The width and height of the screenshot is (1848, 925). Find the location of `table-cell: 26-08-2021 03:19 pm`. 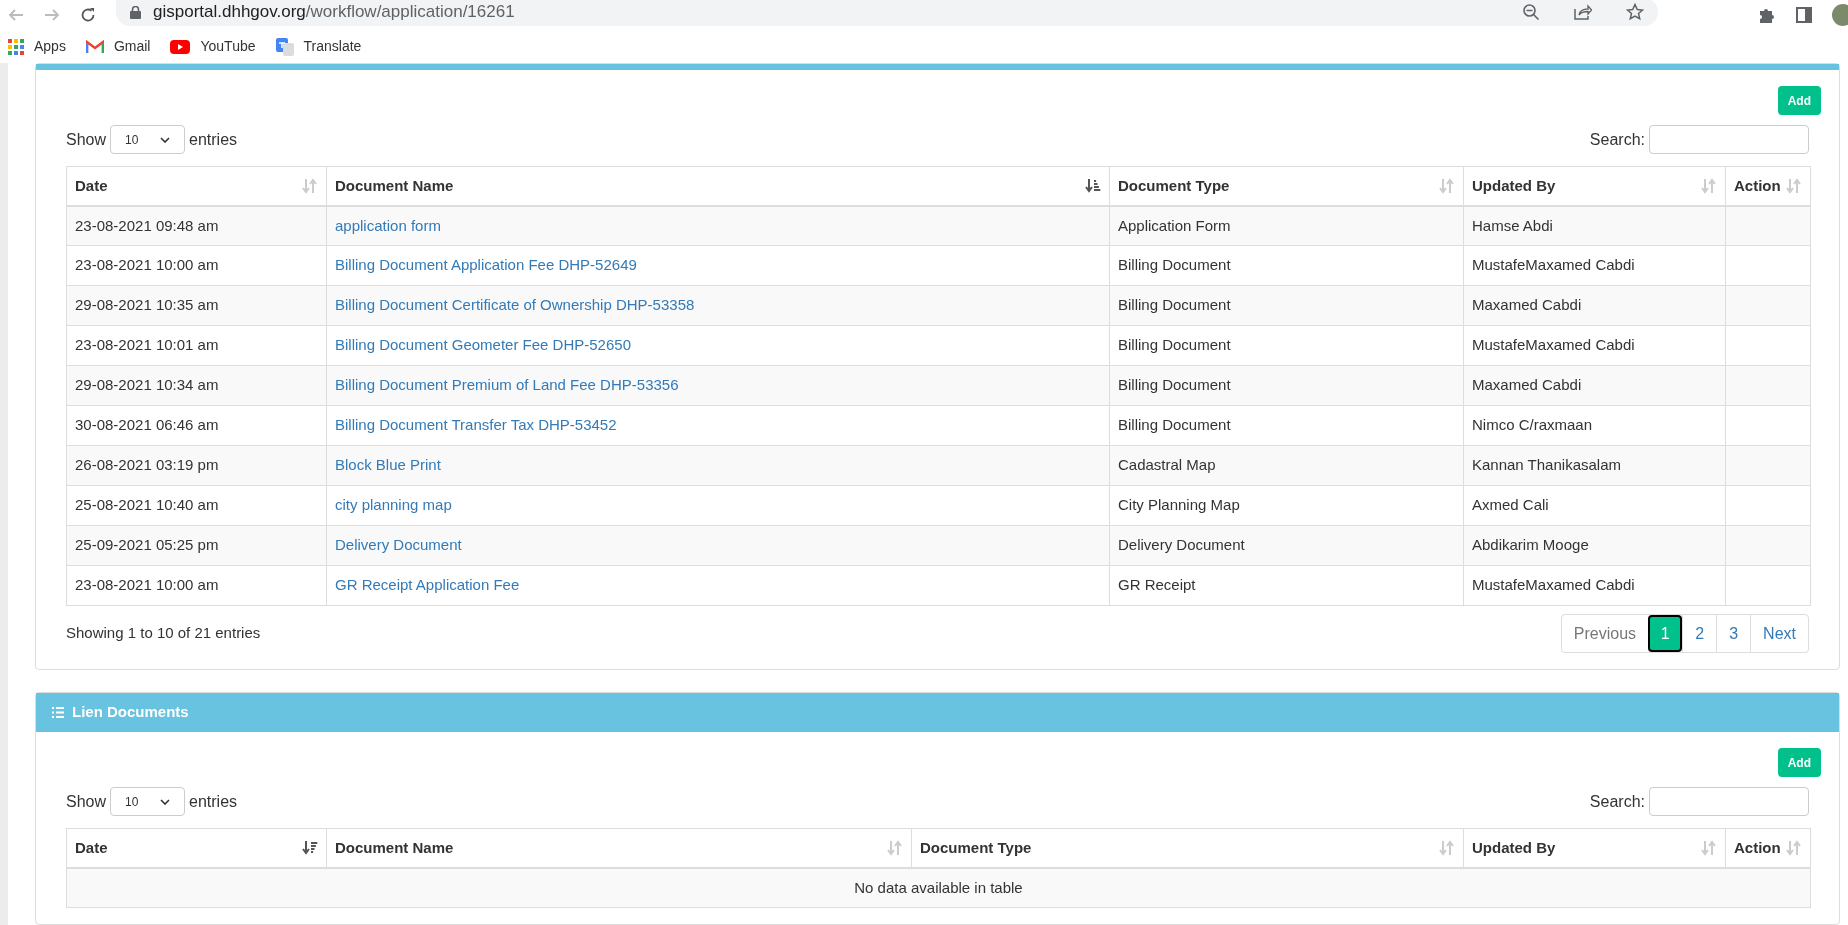

table-cell: 26-08-2021 03:19 pm is located at coordinates (196, 465).